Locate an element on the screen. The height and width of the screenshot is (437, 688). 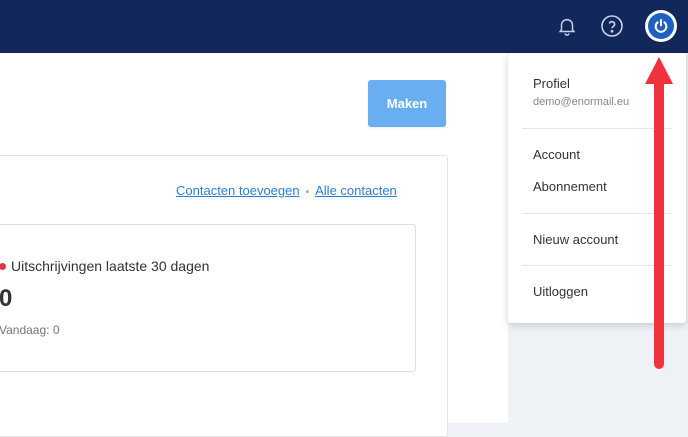
top-navigation-bar is located at coordinates (344, 26).